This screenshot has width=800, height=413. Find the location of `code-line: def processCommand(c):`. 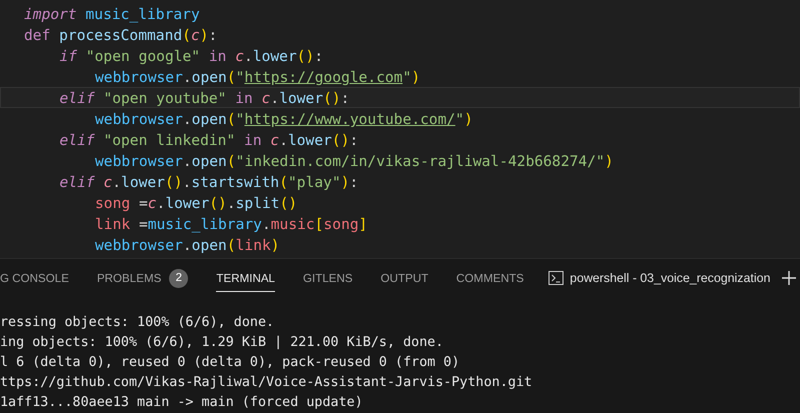

code-line: def processCommand(c): is located at coordinates (120, 35).